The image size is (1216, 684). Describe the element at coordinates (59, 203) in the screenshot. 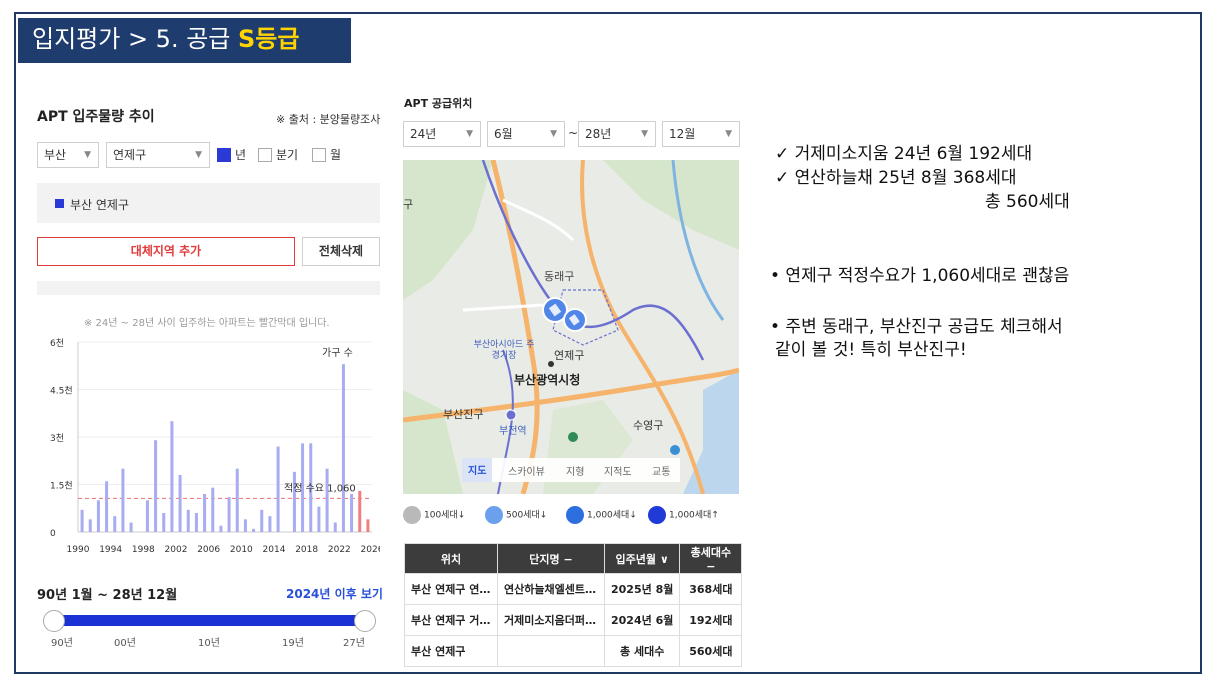

I see `series-color-icon` at that location.